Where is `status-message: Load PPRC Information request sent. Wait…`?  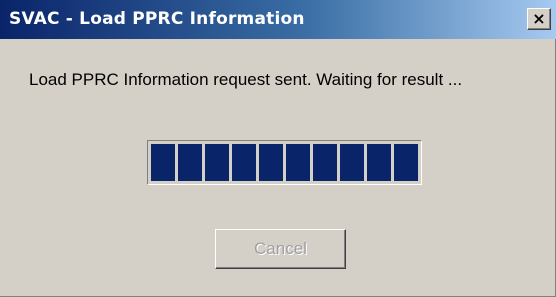 status-message: Load PPRC Information request sent. Wait… is located at coordinates (246, 79).